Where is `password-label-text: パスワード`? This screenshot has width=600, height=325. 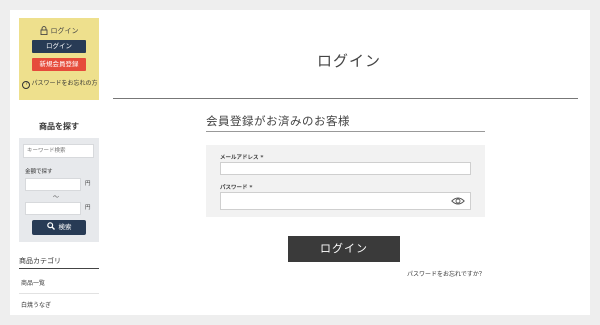 password-label-text: パスワード is located at coordinates (234, 188).